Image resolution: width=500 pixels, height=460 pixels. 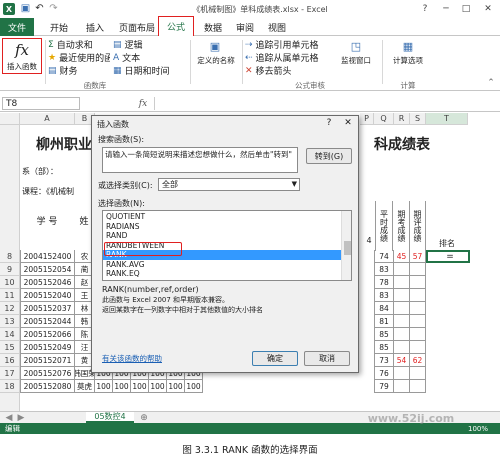 I want to click on student-id-cell: 2005152066, so click(x=47, y=334).